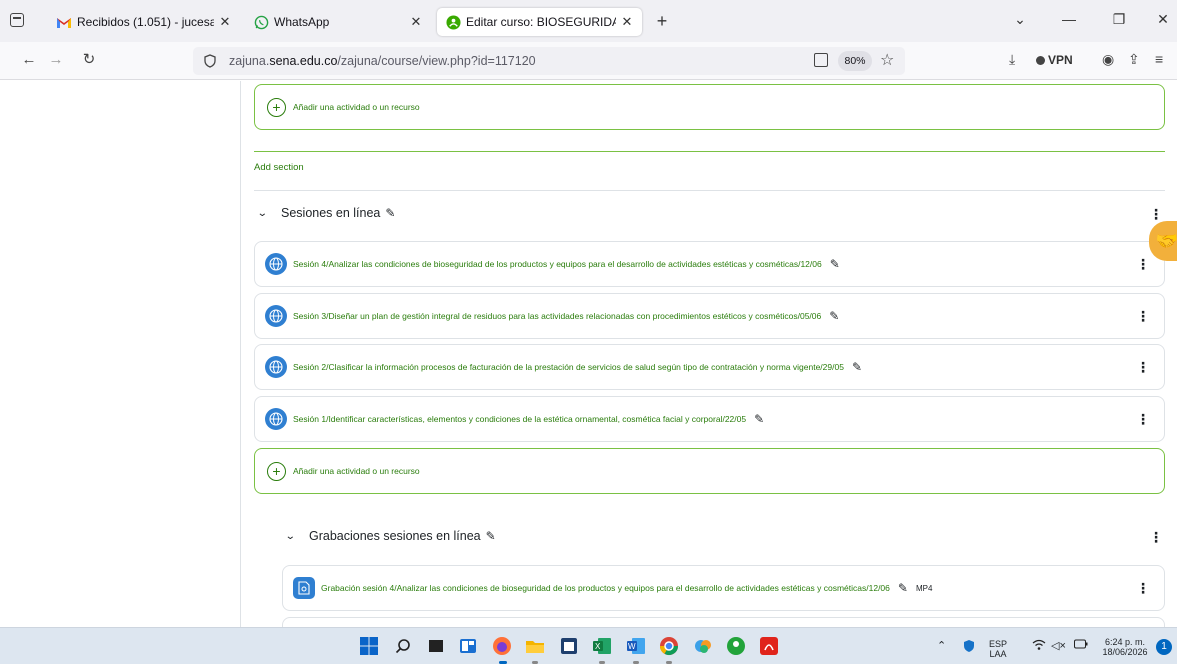  I want to click on section-title: Grabaciones sesiones en línea, so click(395, 536).